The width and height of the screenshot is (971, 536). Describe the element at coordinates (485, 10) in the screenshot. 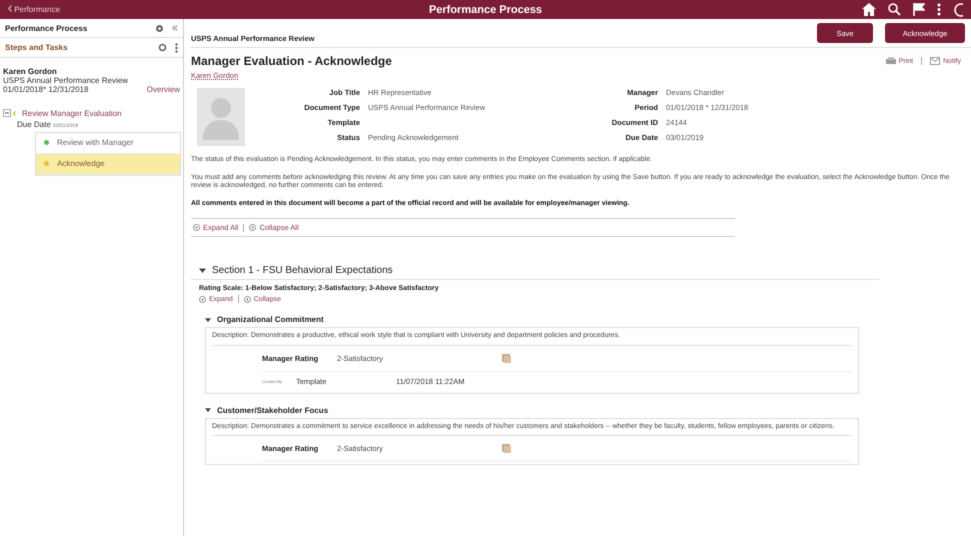

I see `page-title: Performance Process` at that location.